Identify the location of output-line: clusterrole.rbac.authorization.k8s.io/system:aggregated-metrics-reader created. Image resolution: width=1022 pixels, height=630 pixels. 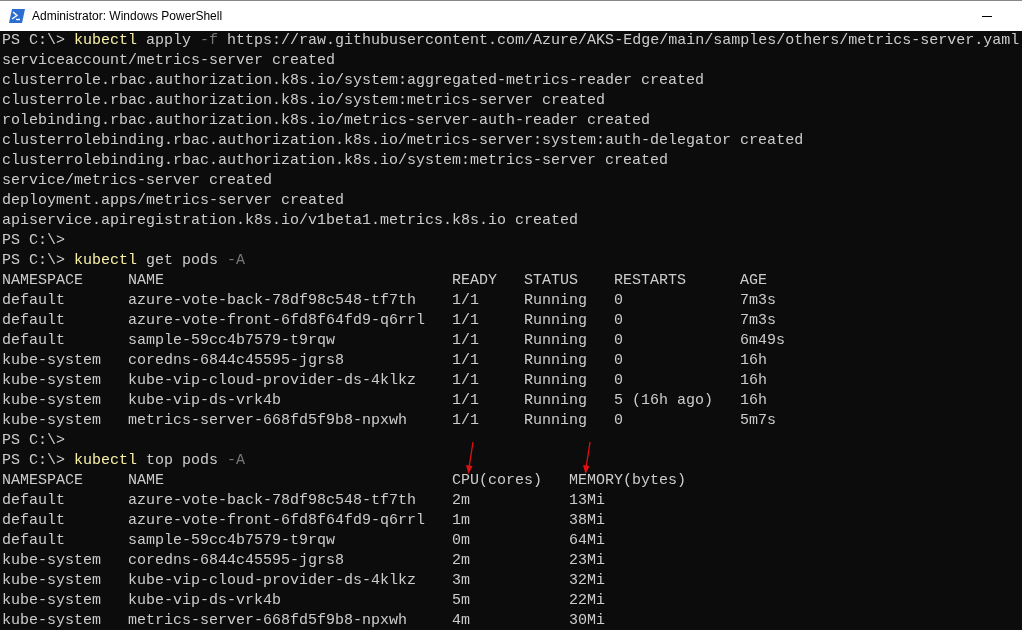
(354, 81).